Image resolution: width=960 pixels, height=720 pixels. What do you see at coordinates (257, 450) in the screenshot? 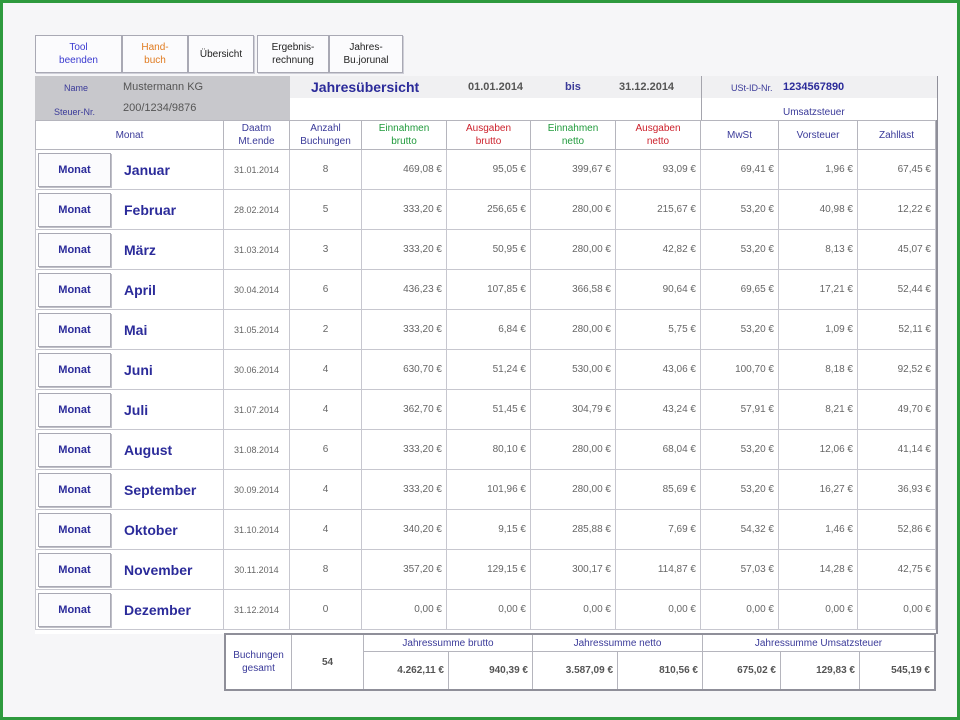
I see `row-date: 31.08.2014` at bounding box center [257, 450].